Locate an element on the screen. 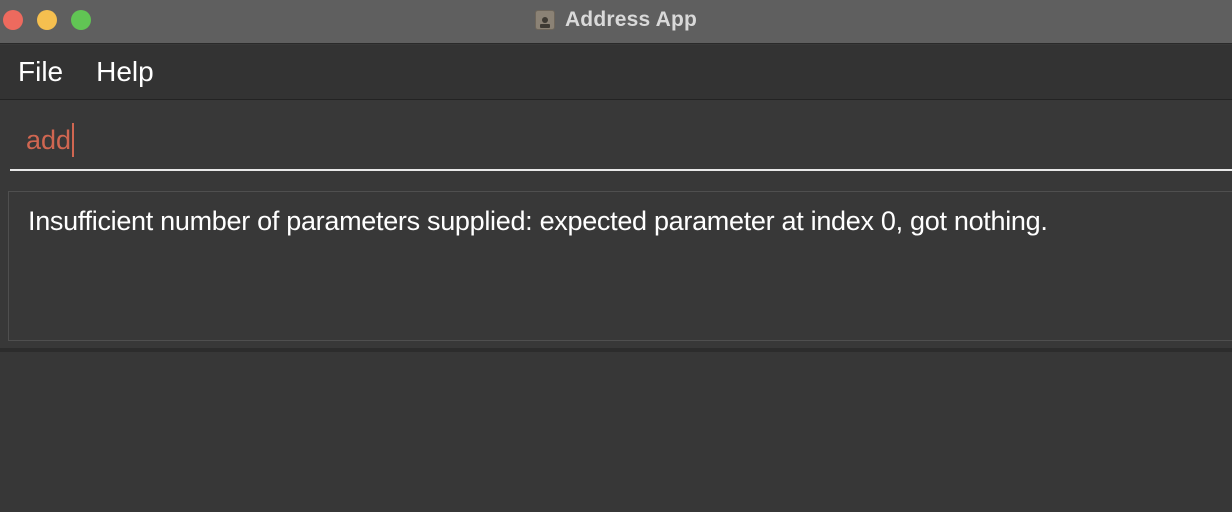 The width and height of the screenshot is (1232, 512). text-caret is located at coordinates (73, 140).